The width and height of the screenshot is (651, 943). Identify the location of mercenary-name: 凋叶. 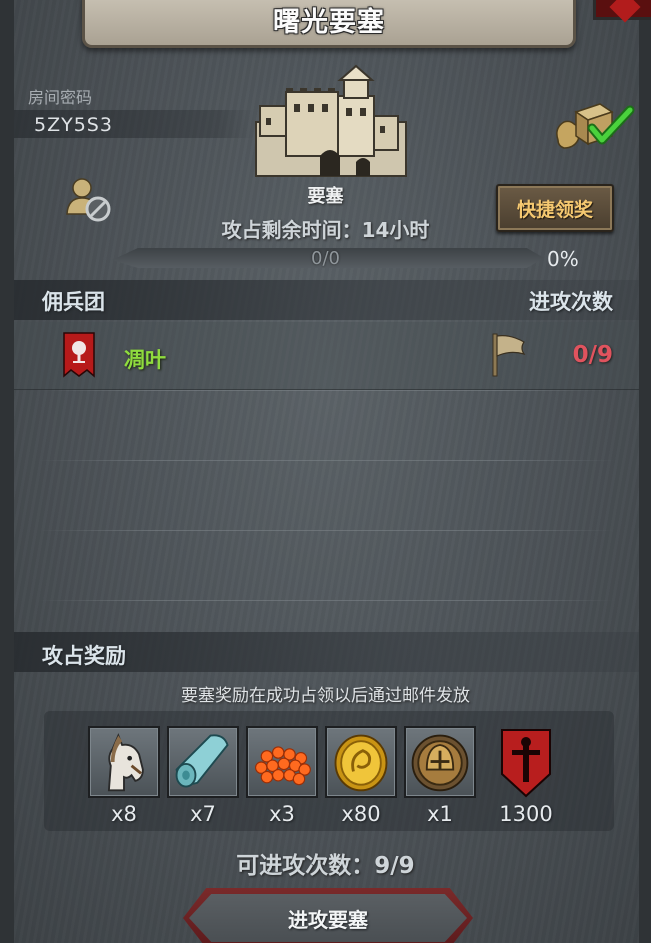
(145, 360).